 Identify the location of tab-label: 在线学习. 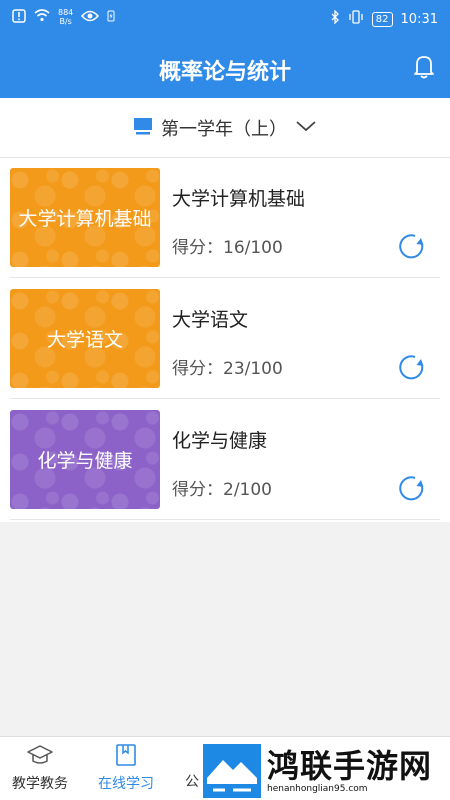
(126, 784).